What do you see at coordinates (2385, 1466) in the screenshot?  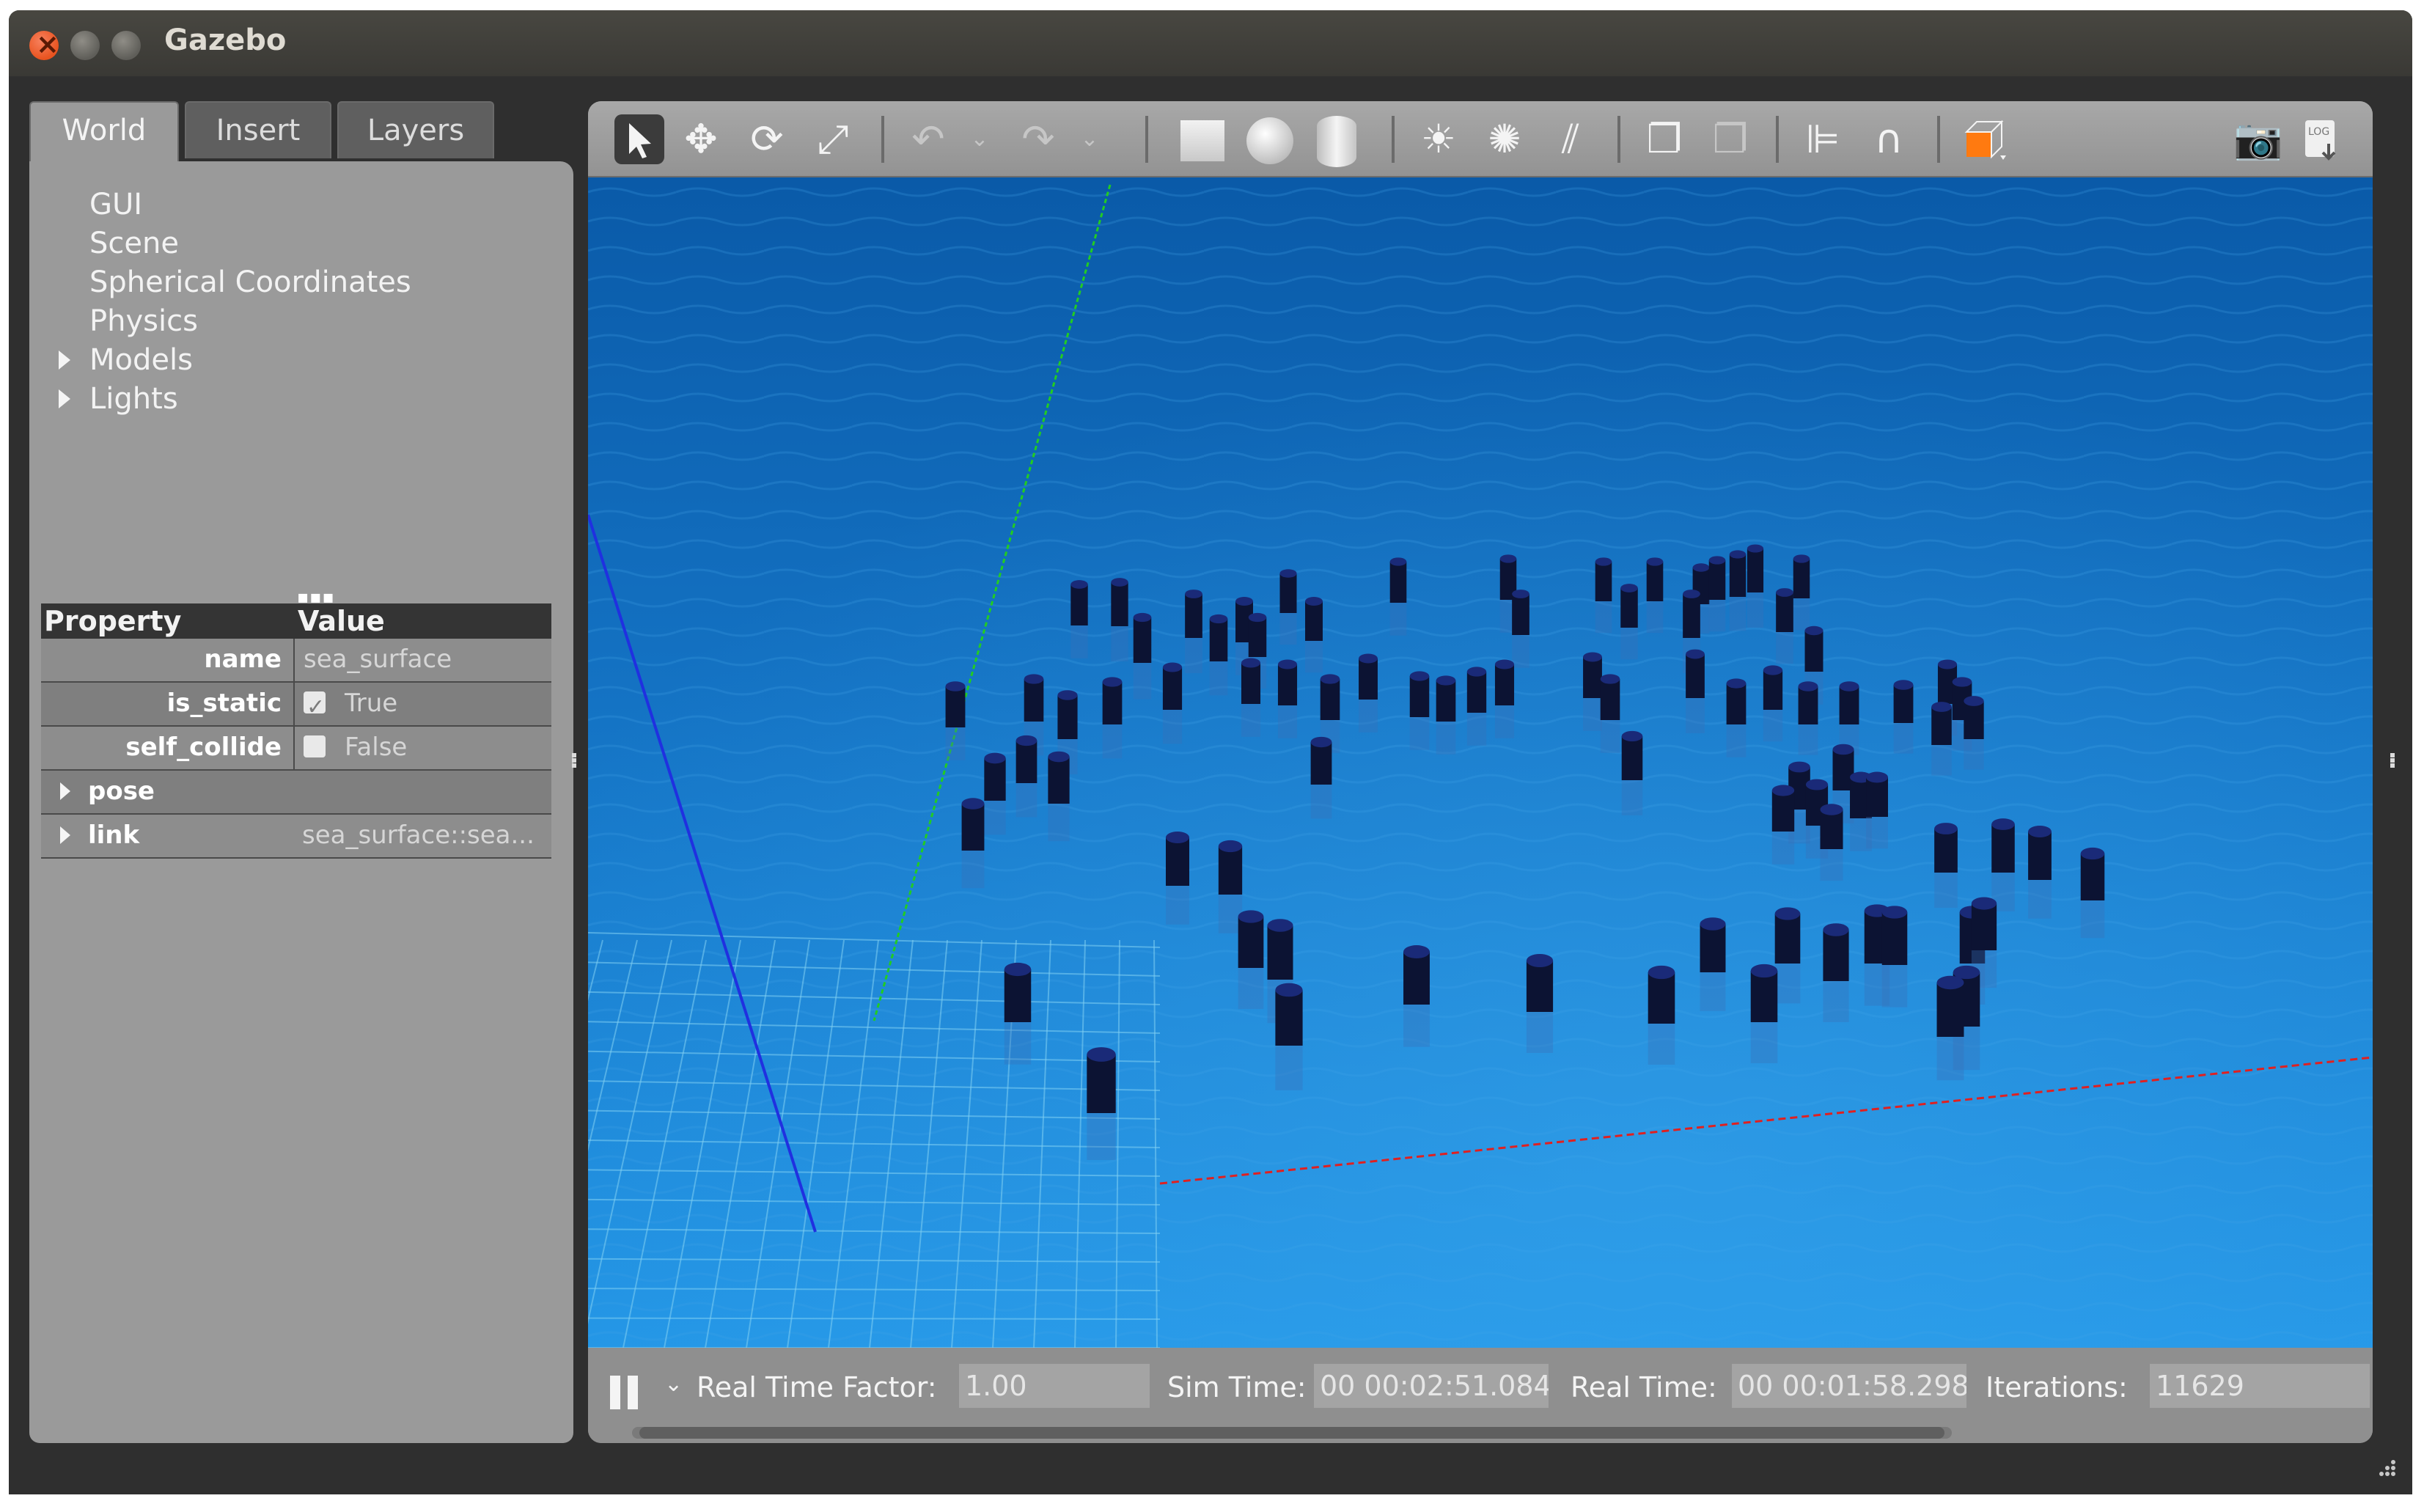 I see `resize-grip-icon` at bounding box center [2385, 1466].